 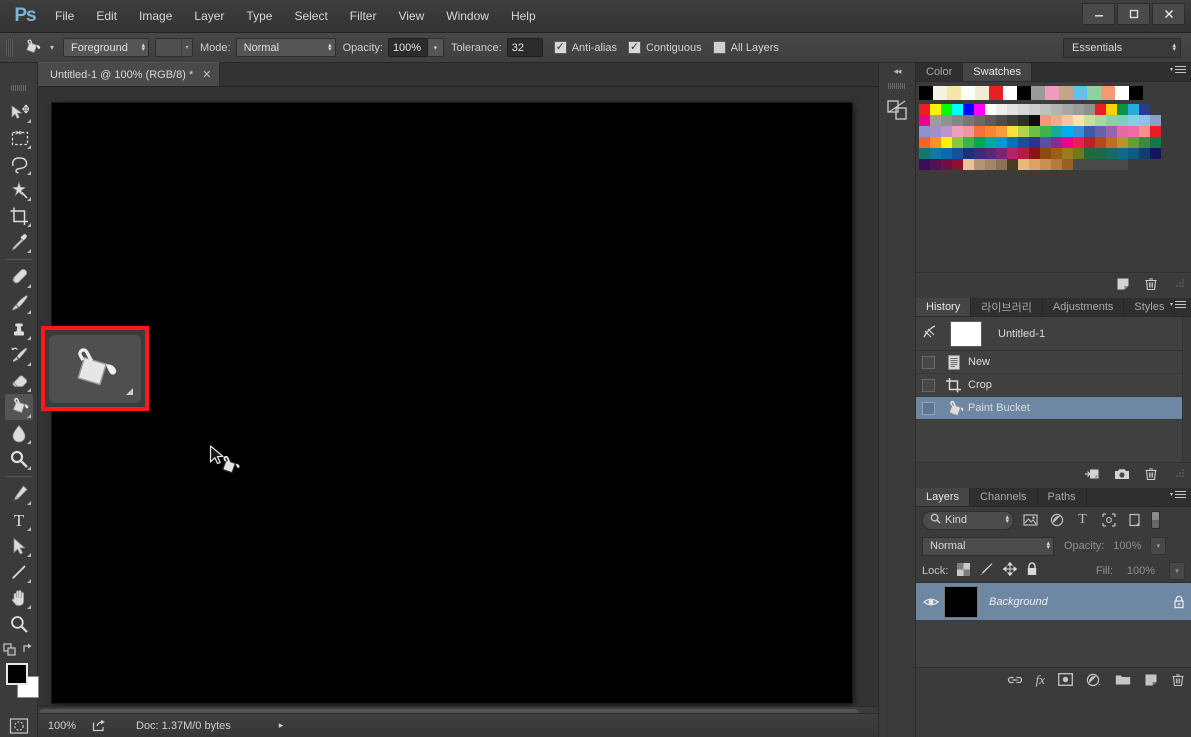 I want to click on opacity-input: 100%, so click(x=407, y=47).